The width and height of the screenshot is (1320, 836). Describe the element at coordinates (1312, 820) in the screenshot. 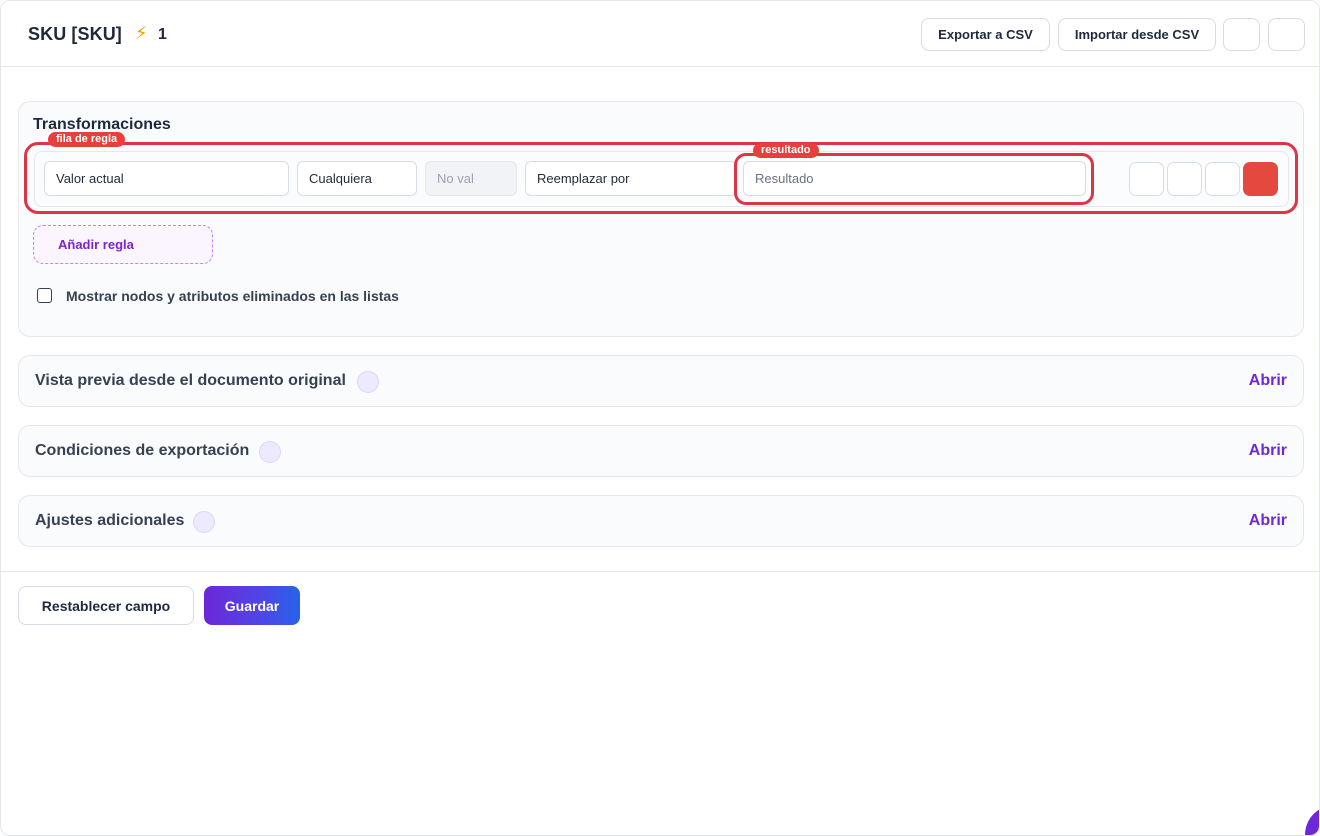

I see `floating-action-button` at that location.